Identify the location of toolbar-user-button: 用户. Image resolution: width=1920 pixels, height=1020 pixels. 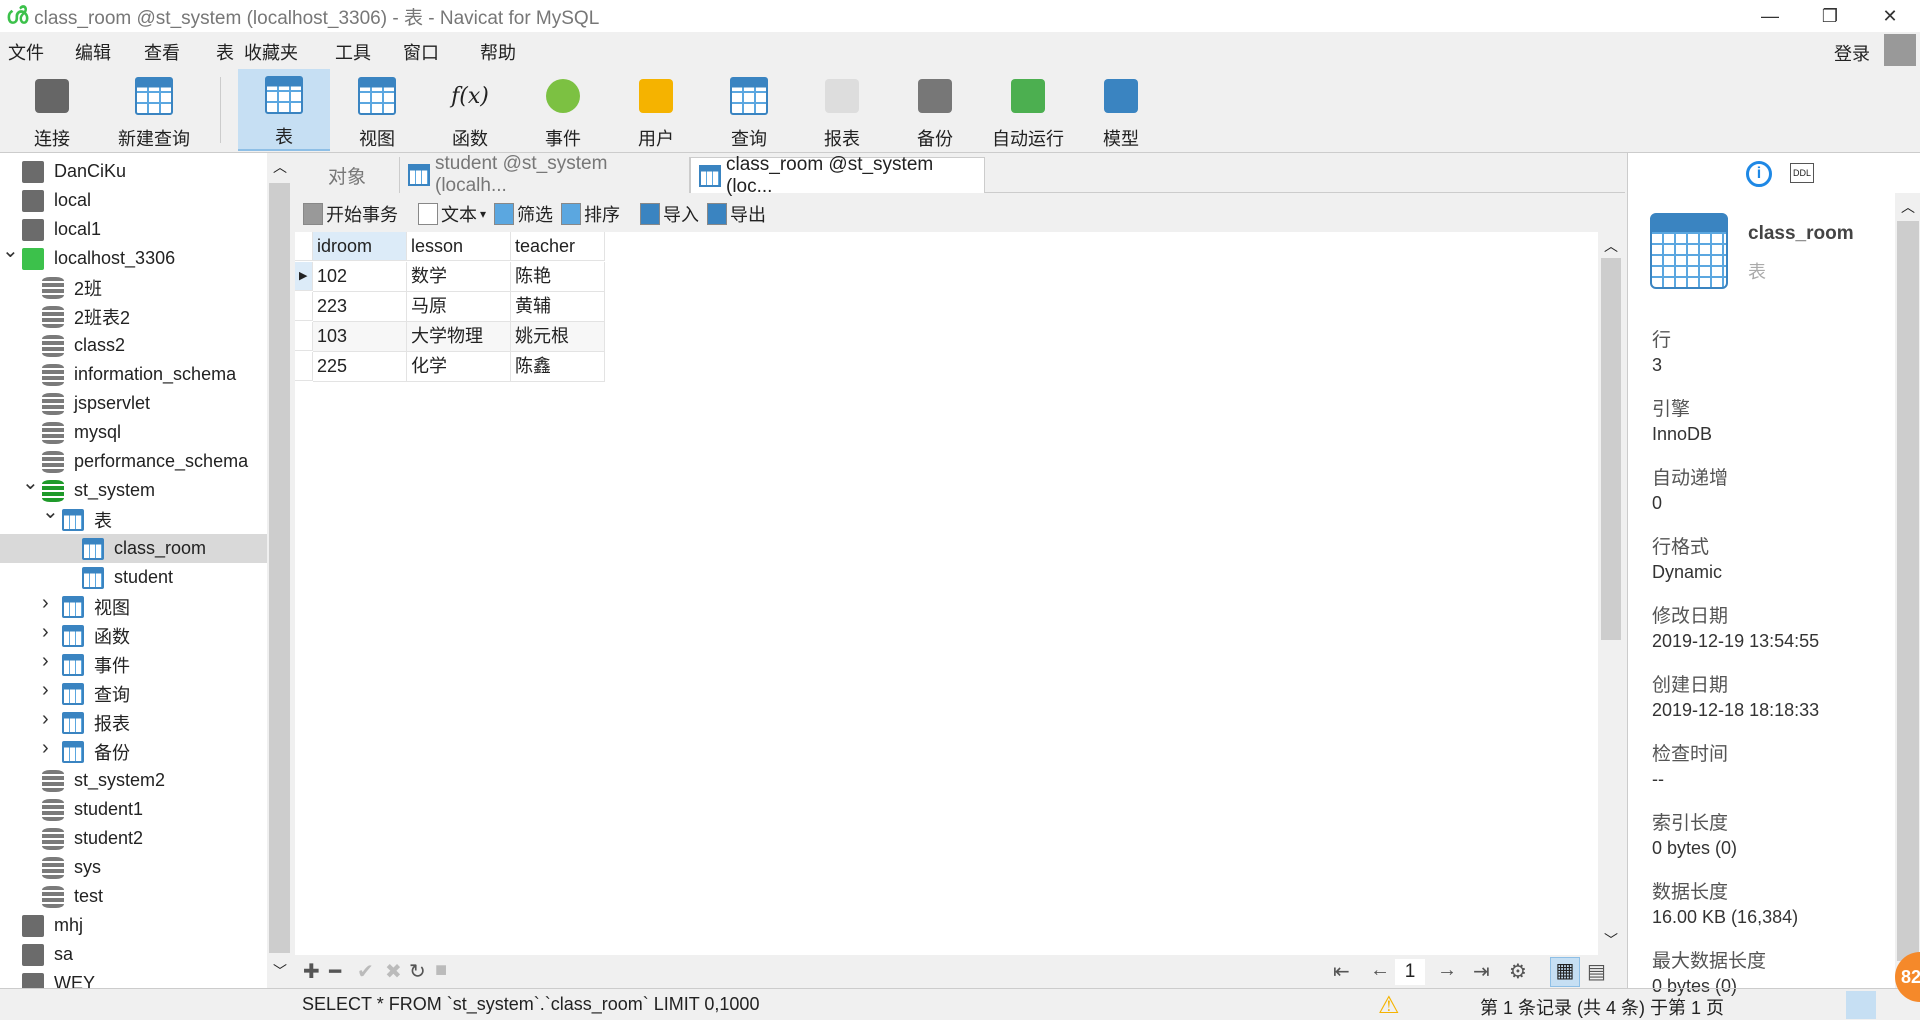
(656, 110).